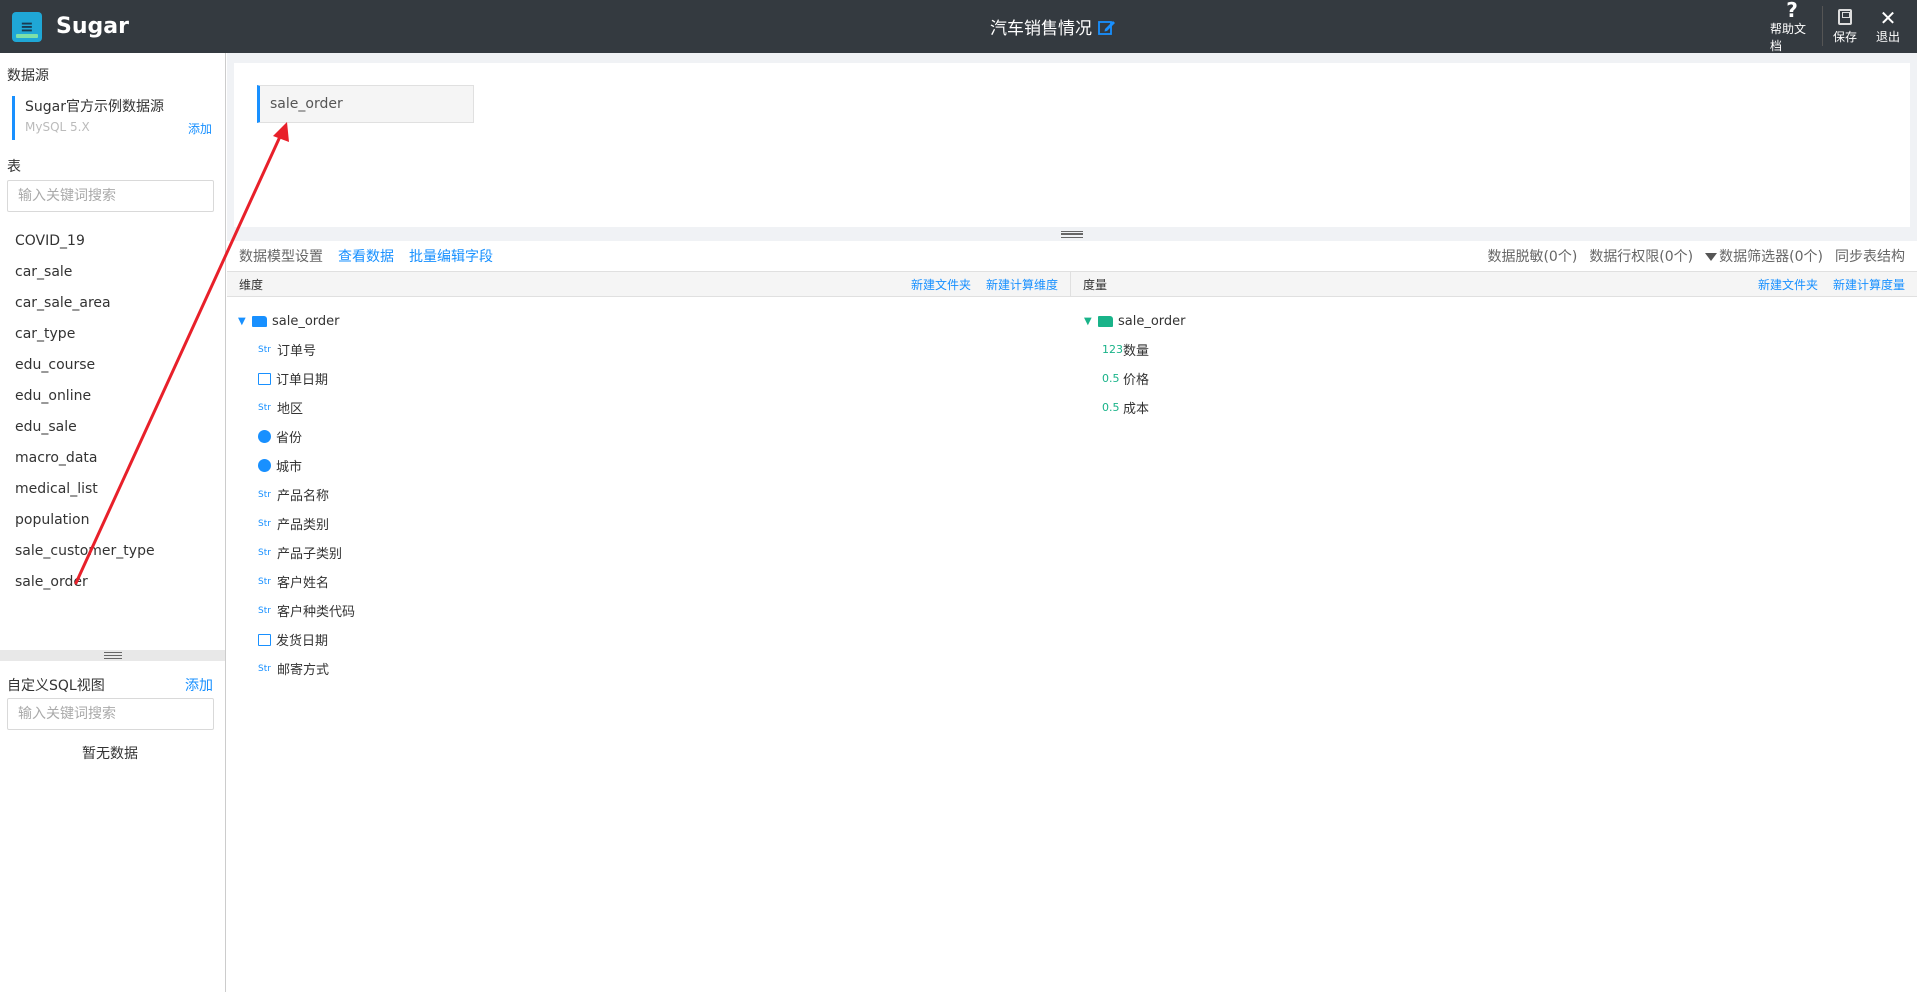  I want to click on measure-folder: ▼ sale_order, so click(1135, 321).